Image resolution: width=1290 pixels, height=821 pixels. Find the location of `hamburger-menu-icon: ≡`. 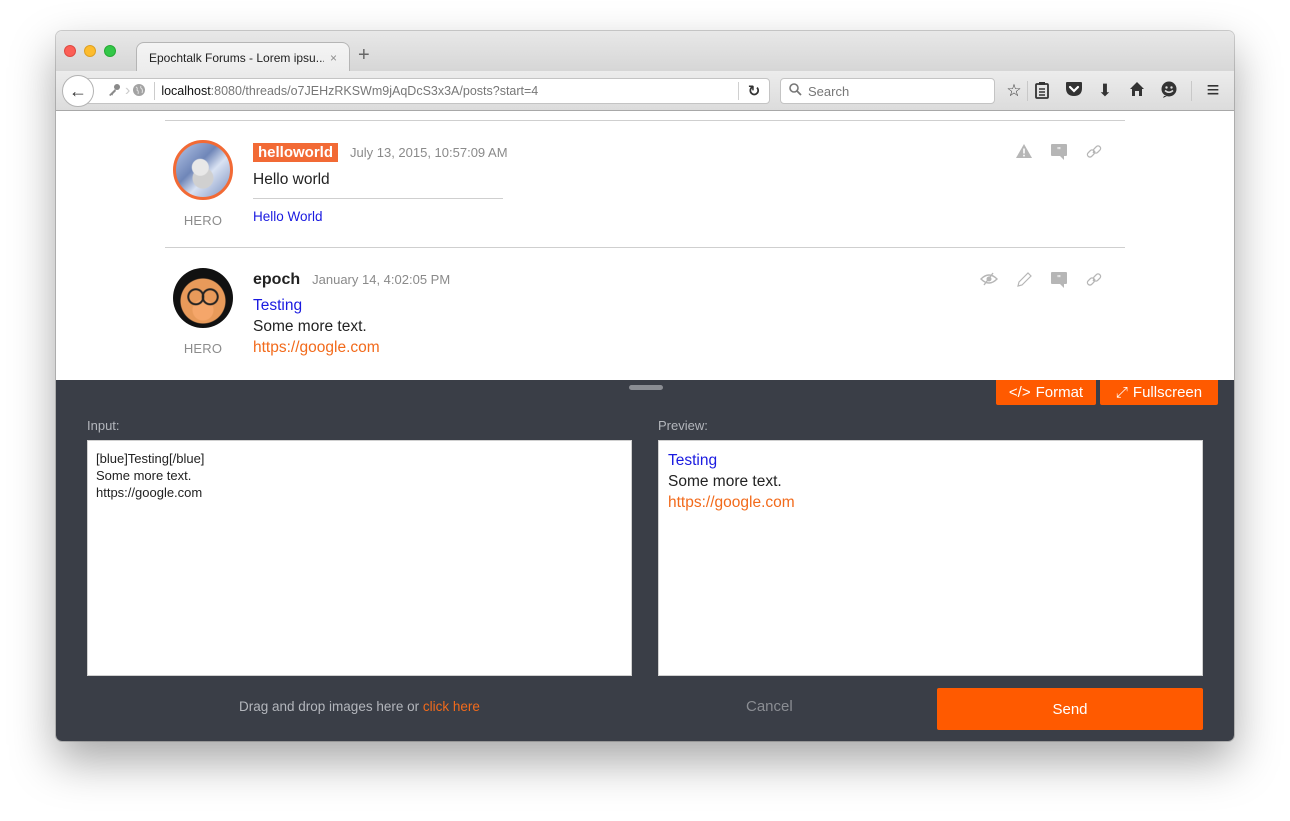

hamburger-menu-icon: ≡ is located at coordinates (1213, 90).